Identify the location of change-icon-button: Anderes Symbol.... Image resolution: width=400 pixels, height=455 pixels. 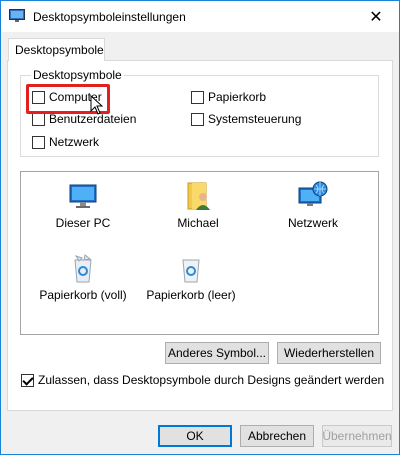
(217, 353).